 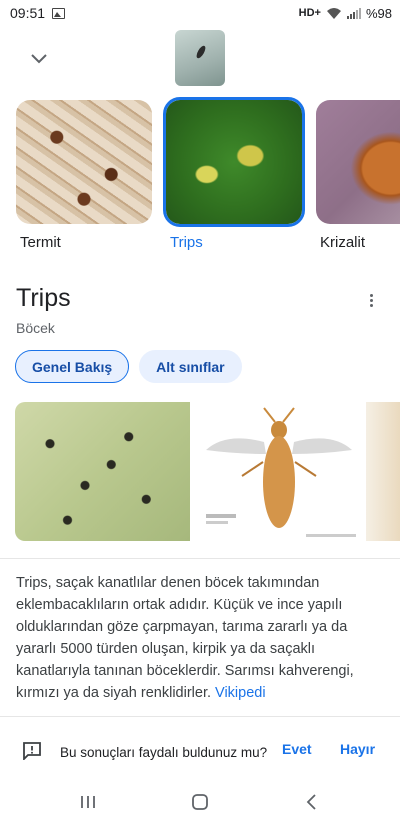 I want to click on query-image-thumbnail, so click(x=200, y=58).